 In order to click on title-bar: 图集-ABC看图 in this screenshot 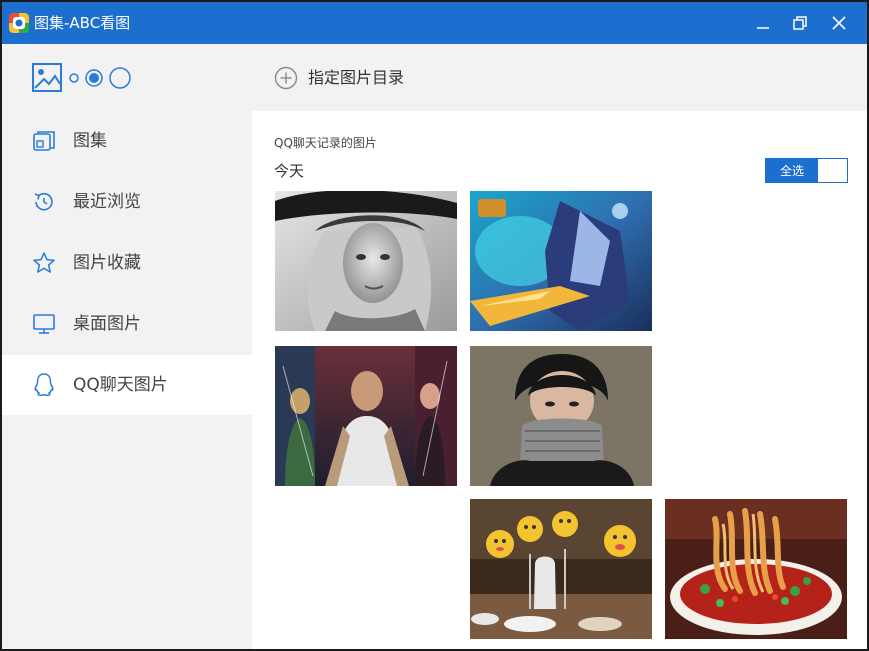, I will do `click(434, 23)`.